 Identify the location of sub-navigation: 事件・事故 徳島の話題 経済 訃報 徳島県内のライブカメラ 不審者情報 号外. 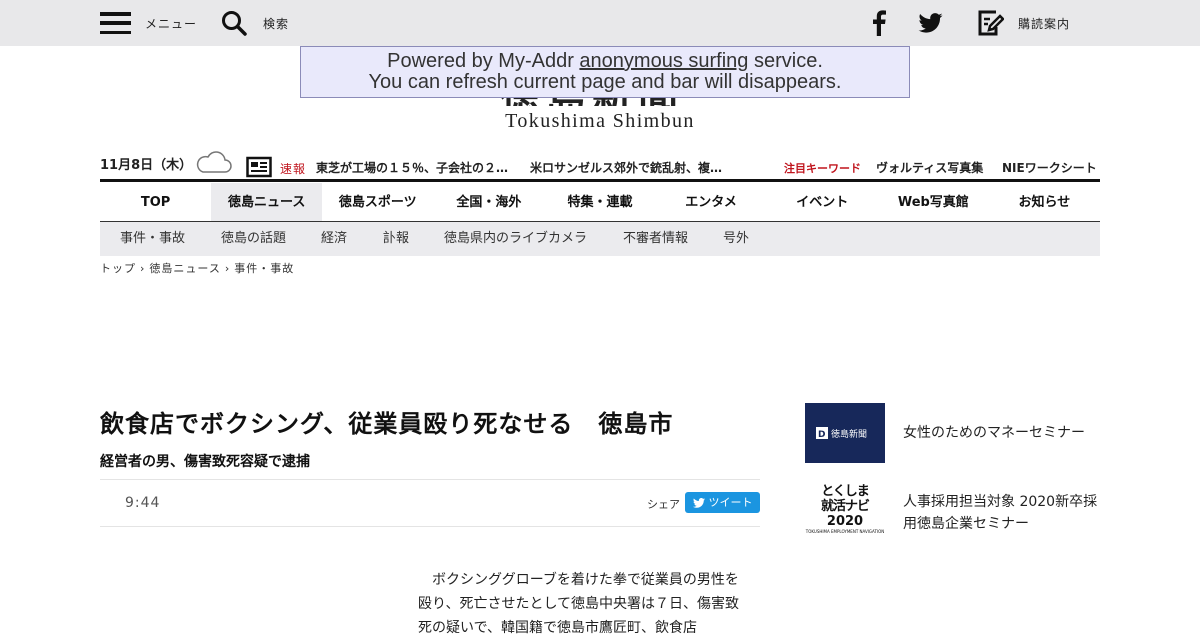
(600, 239).